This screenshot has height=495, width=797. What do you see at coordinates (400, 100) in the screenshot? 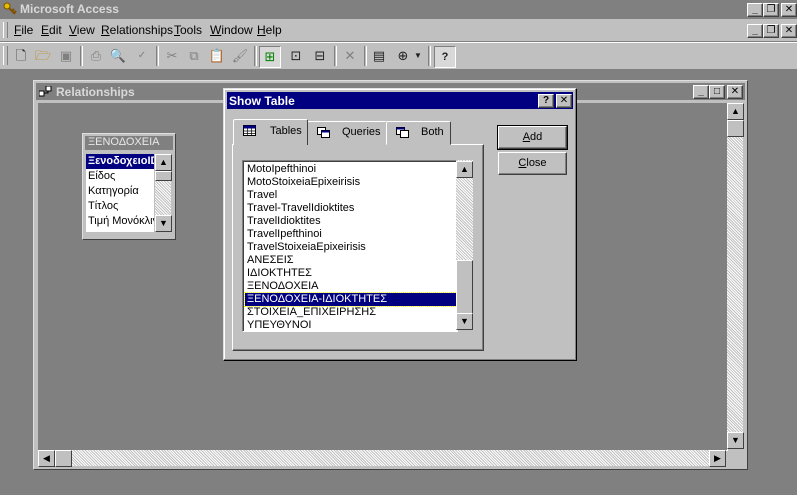
I see `dialog-title-bar: Show Table ? ✕` at bounding box center [400, 100].